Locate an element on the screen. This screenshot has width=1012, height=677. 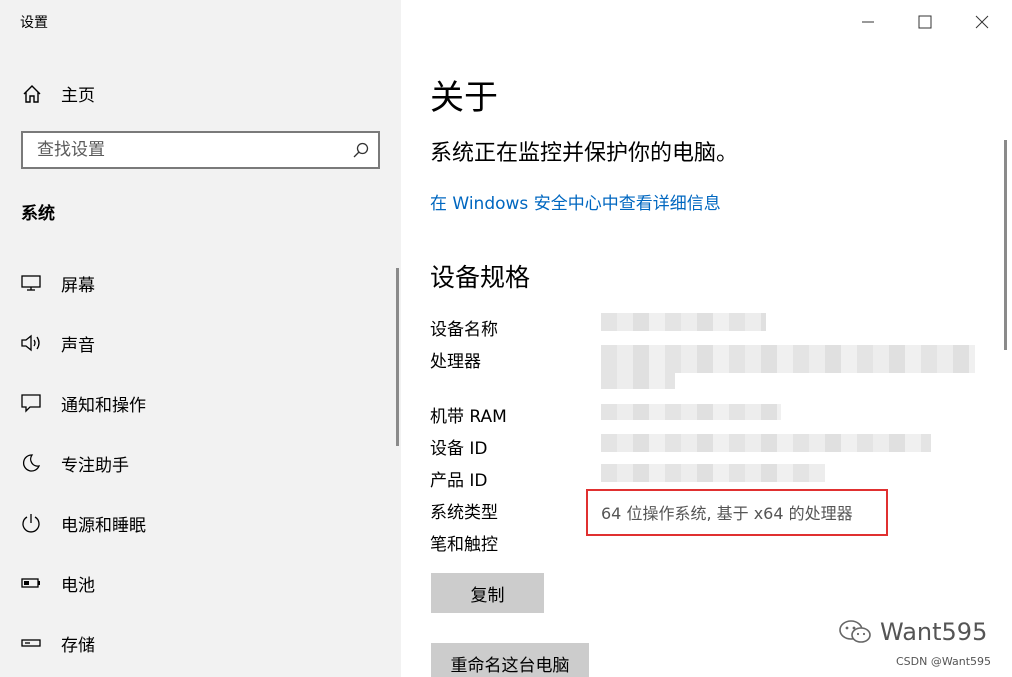
close-icon is located at coordinates (982, 22).